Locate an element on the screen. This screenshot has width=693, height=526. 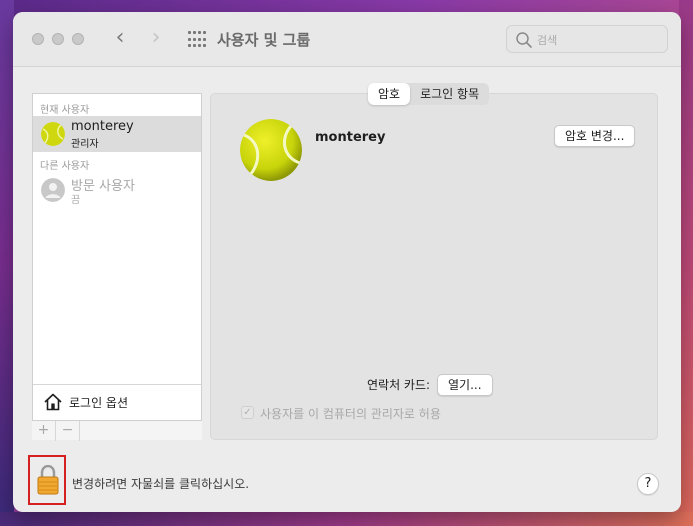
desktop-wallpaper-left is located at coordinates (7, 263).